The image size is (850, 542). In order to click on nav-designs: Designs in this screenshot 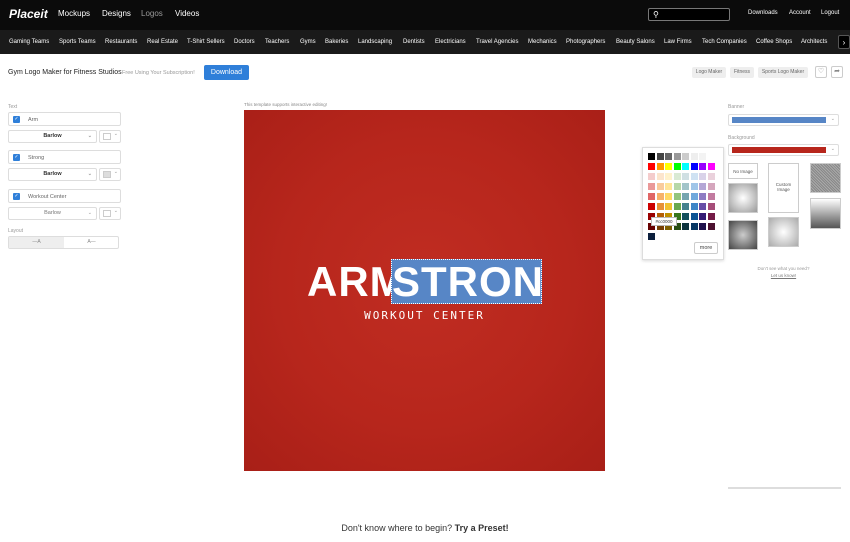, I will do `click(116, 13)`.